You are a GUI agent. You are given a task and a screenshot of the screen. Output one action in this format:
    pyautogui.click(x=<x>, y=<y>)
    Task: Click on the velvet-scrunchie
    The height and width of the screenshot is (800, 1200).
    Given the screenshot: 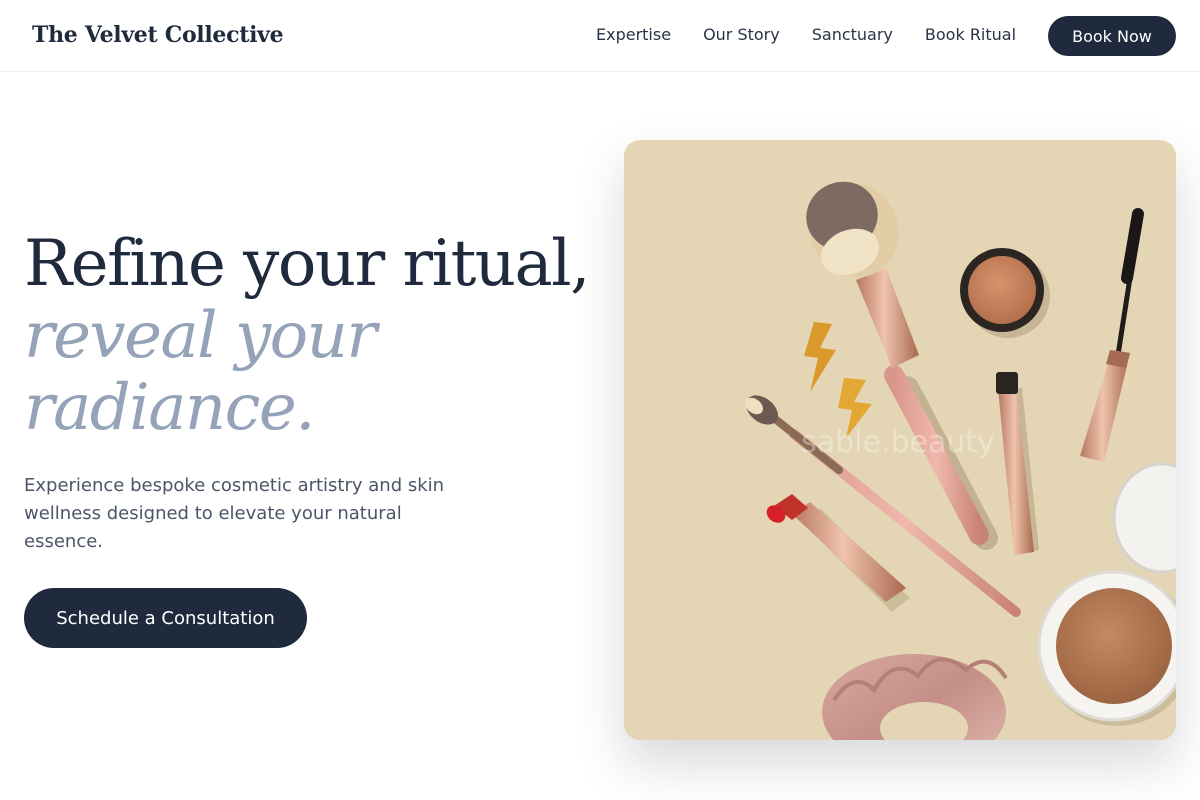 What is the action you would take?
    pyautogui.click(x=915, y=697)
    